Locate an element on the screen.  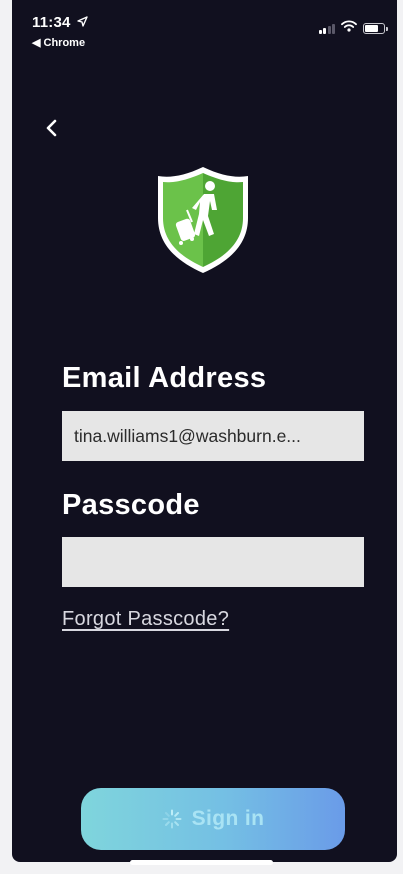
passcode-field is located at coordinates (213, 562).